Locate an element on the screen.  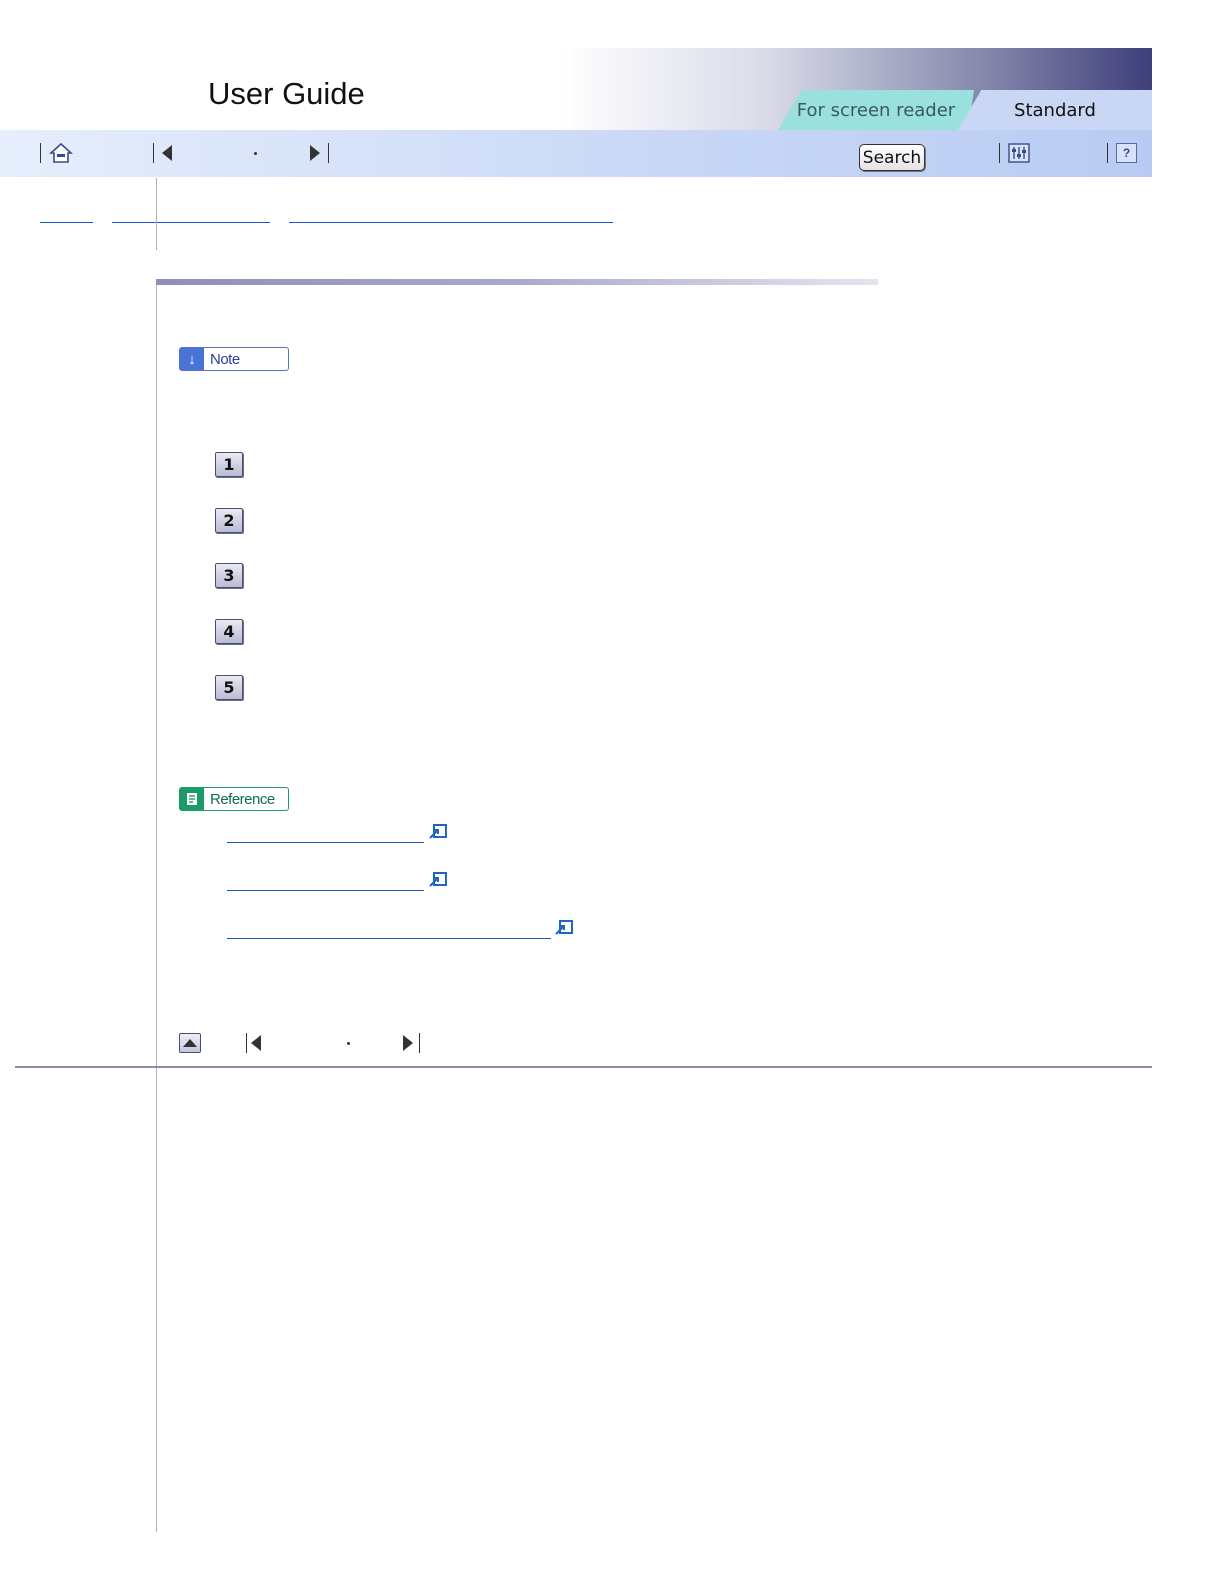
previous-button is located at coordinates (162, 153).